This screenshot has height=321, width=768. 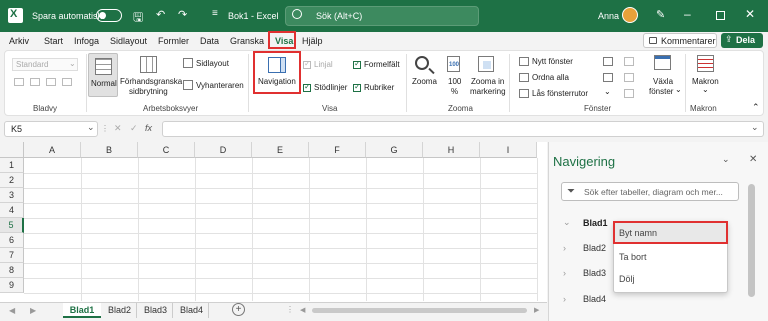 I want to click on freeze-panes-label: Lås fönsterrutor, so click(x=560, y=93).